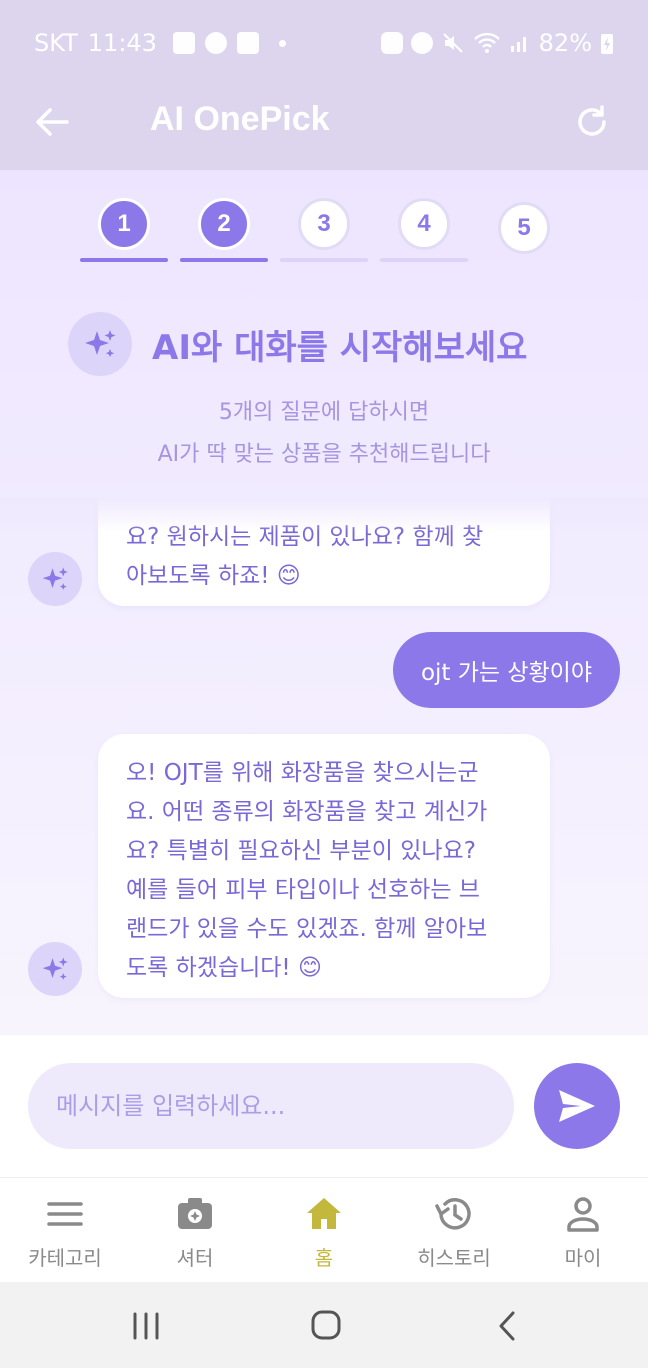 This screenshot has height=1368, width=648. What do you see at coordinates (65, 1258) in the screenshot?
I see `nav-label: 카테고리` at bounding box center [65, 1258].